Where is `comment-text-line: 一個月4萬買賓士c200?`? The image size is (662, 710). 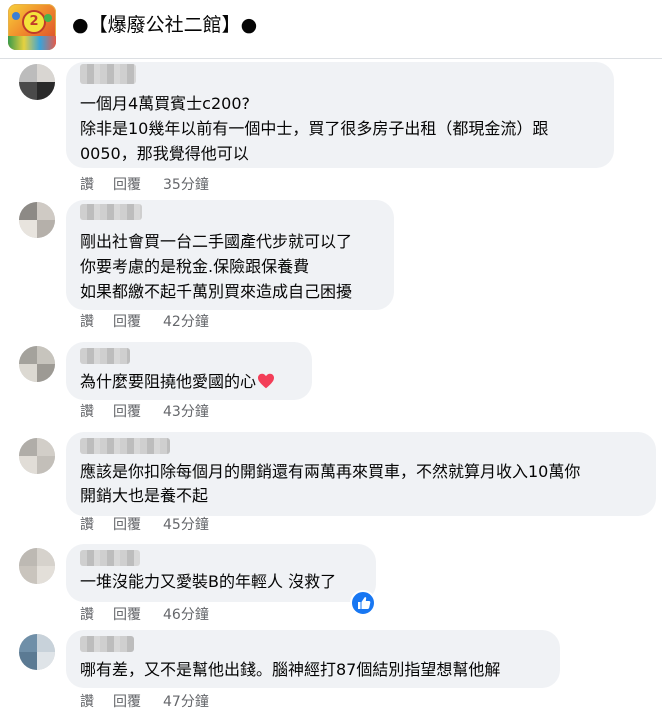 comment-text-line: 一個月4萬買賓士c200? is located at coordinates (165, 103).